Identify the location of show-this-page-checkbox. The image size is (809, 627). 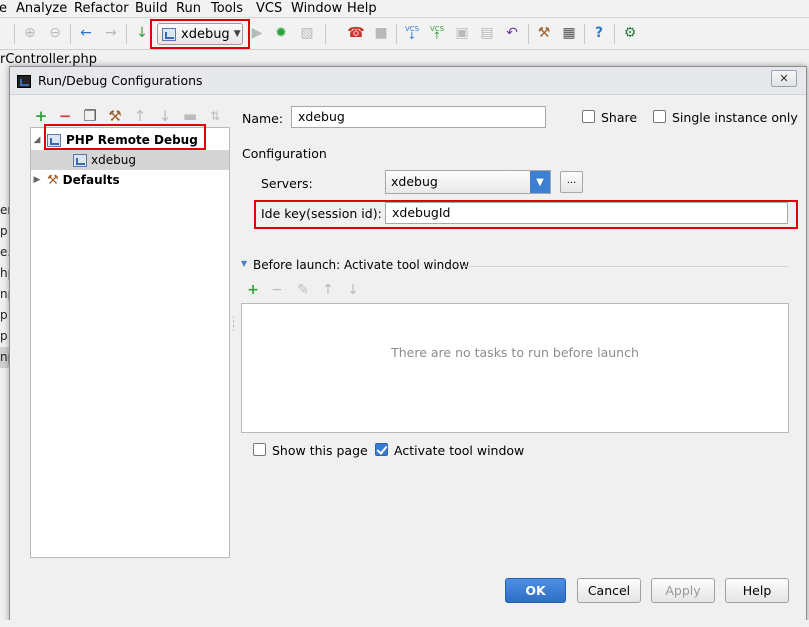
(259, 449).